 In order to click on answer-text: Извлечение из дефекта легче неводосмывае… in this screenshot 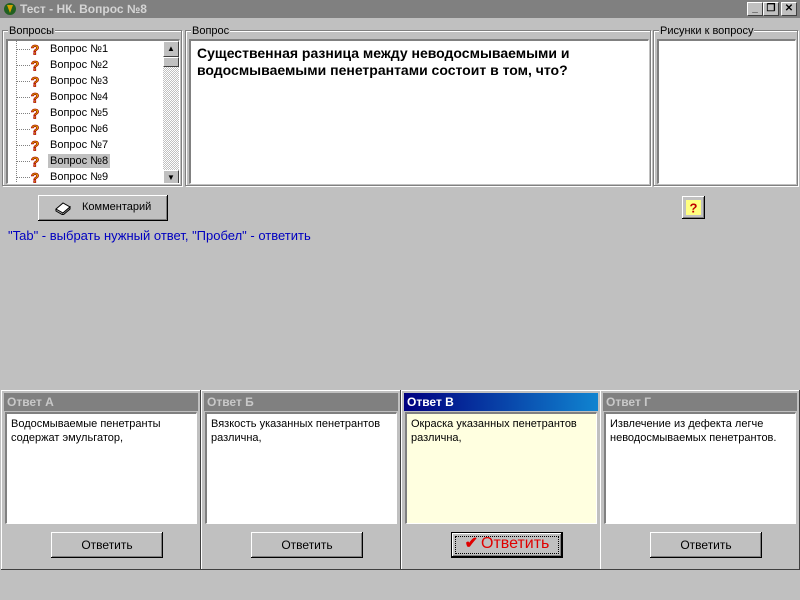, I will do `click(693, 431)`.